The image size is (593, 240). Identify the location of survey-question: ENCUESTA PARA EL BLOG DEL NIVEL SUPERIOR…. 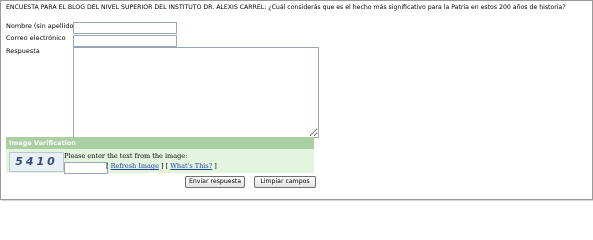
(286, 7).